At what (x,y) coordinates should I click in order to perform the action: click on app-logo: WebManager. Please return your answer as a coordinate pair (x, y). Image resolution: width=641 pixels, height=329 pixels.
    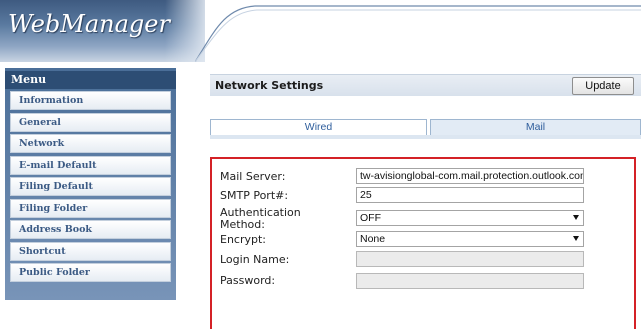
    Looking at the image, I should click on (89, 24).